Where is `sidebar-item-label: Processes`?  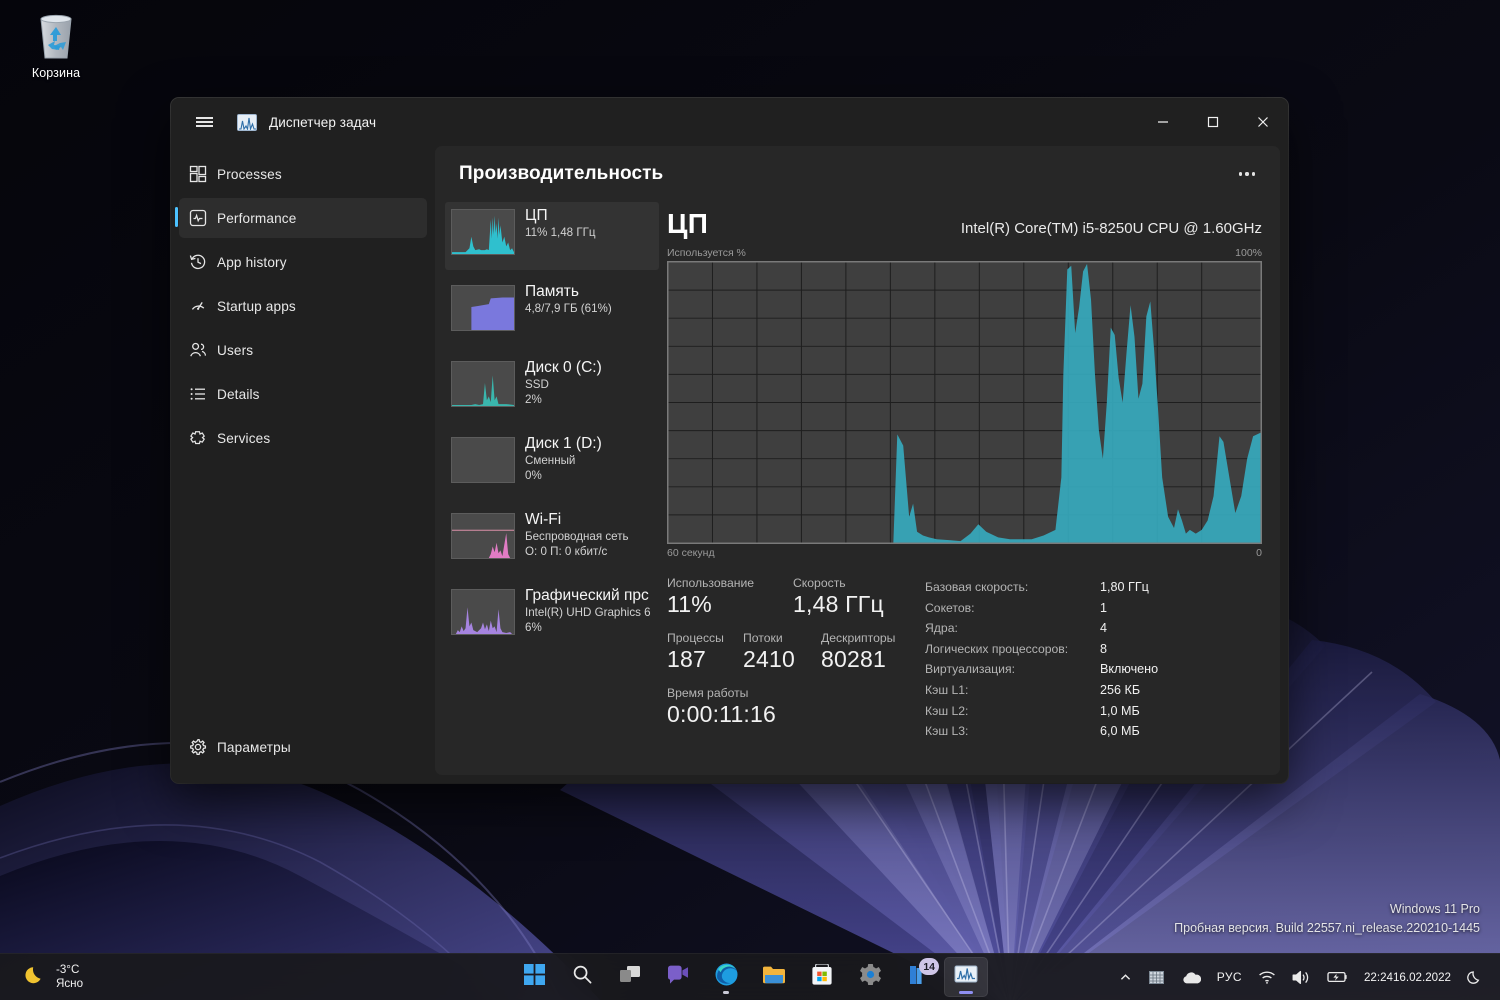
sidebar-item-label: Processes is located at coordinates (249, 174).